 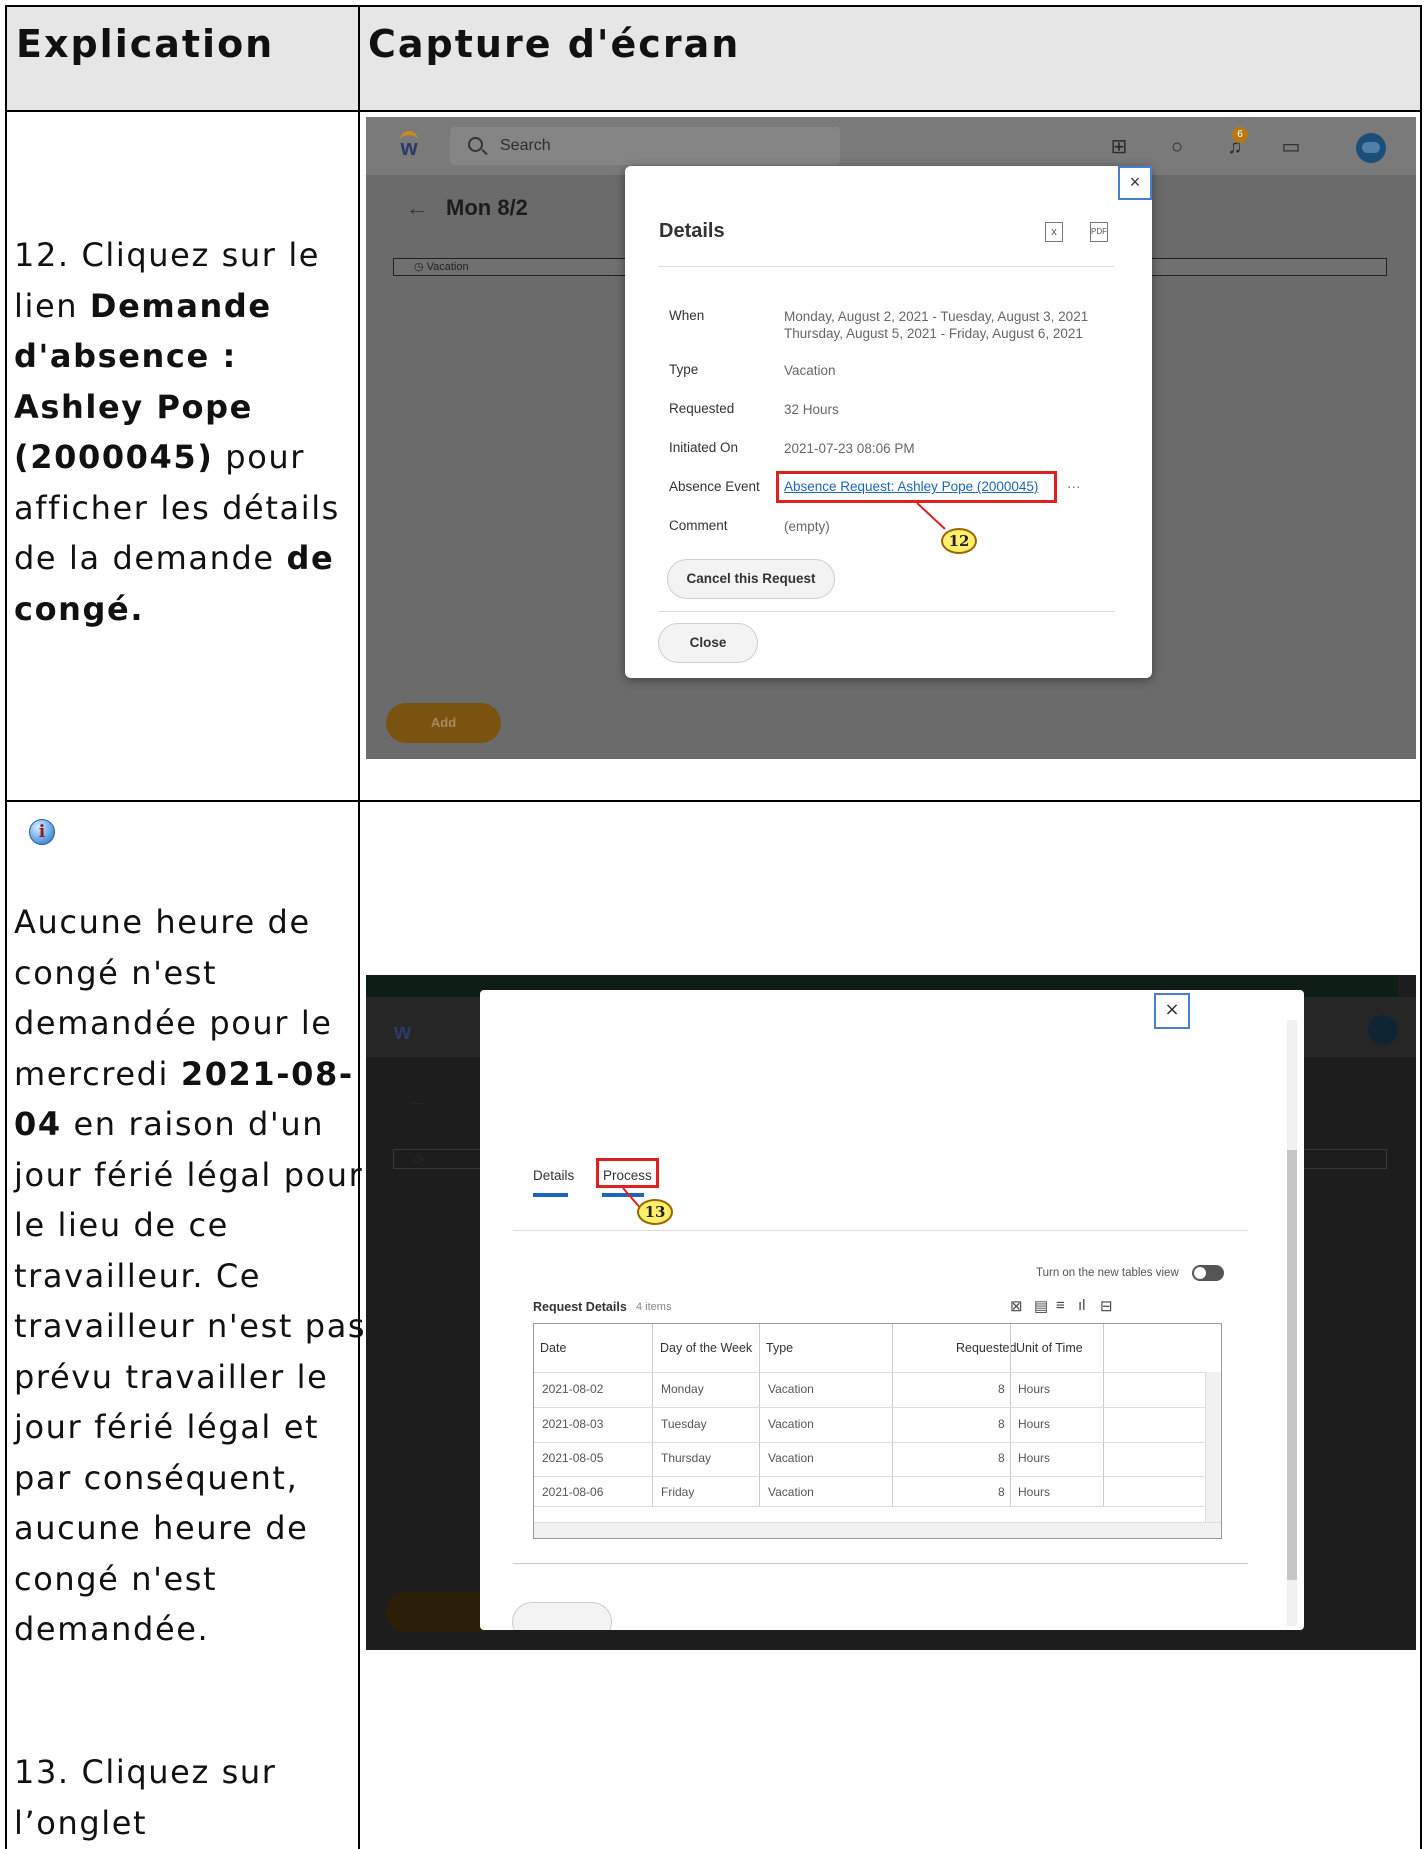 I want to click on header-capture: Capture d'écran, so click(x=554, y=44).